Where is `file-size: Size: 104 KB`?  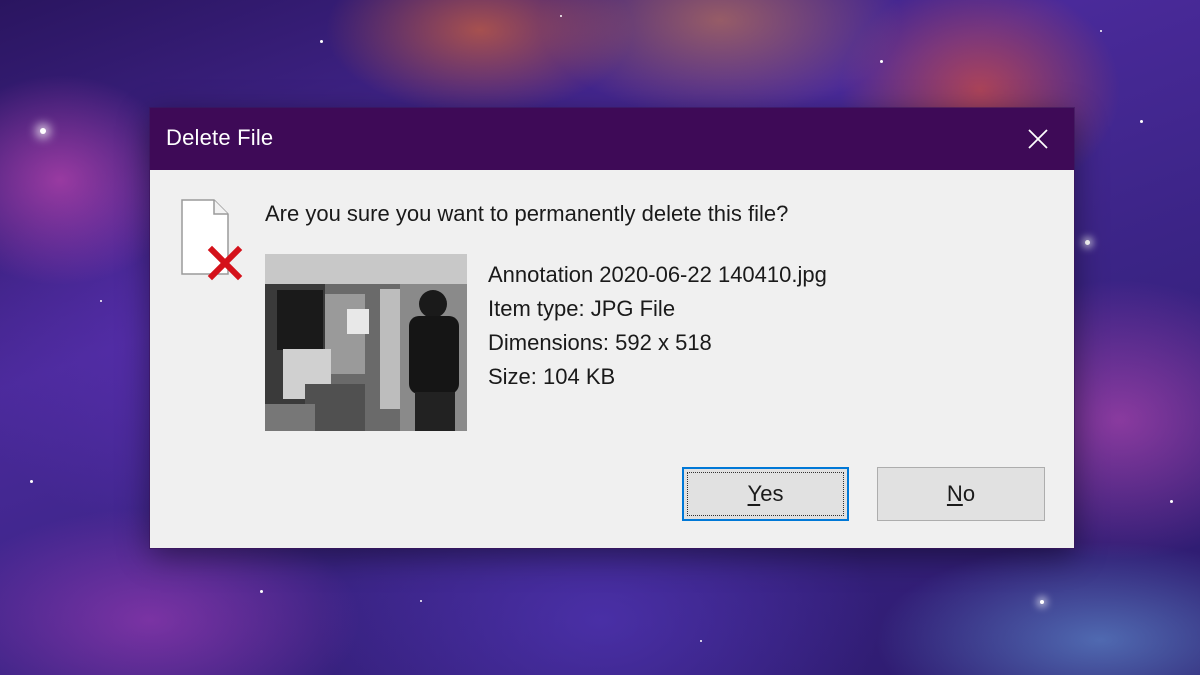
file-size: Size: 104 KB is located at coordinates (552, 376).